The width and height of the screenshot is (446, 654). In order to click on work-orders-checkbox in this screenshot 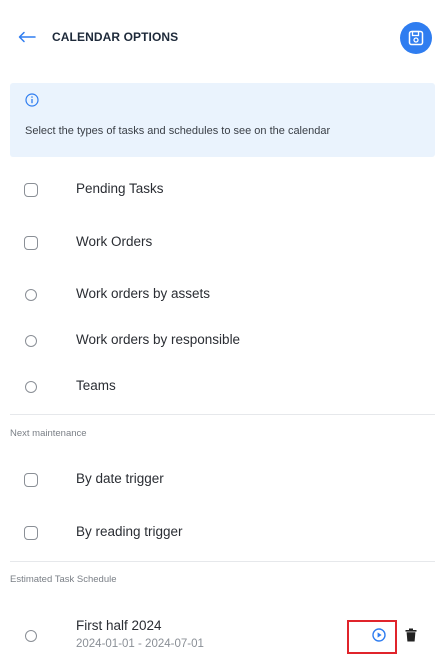, I will do `click(31, 243)`.